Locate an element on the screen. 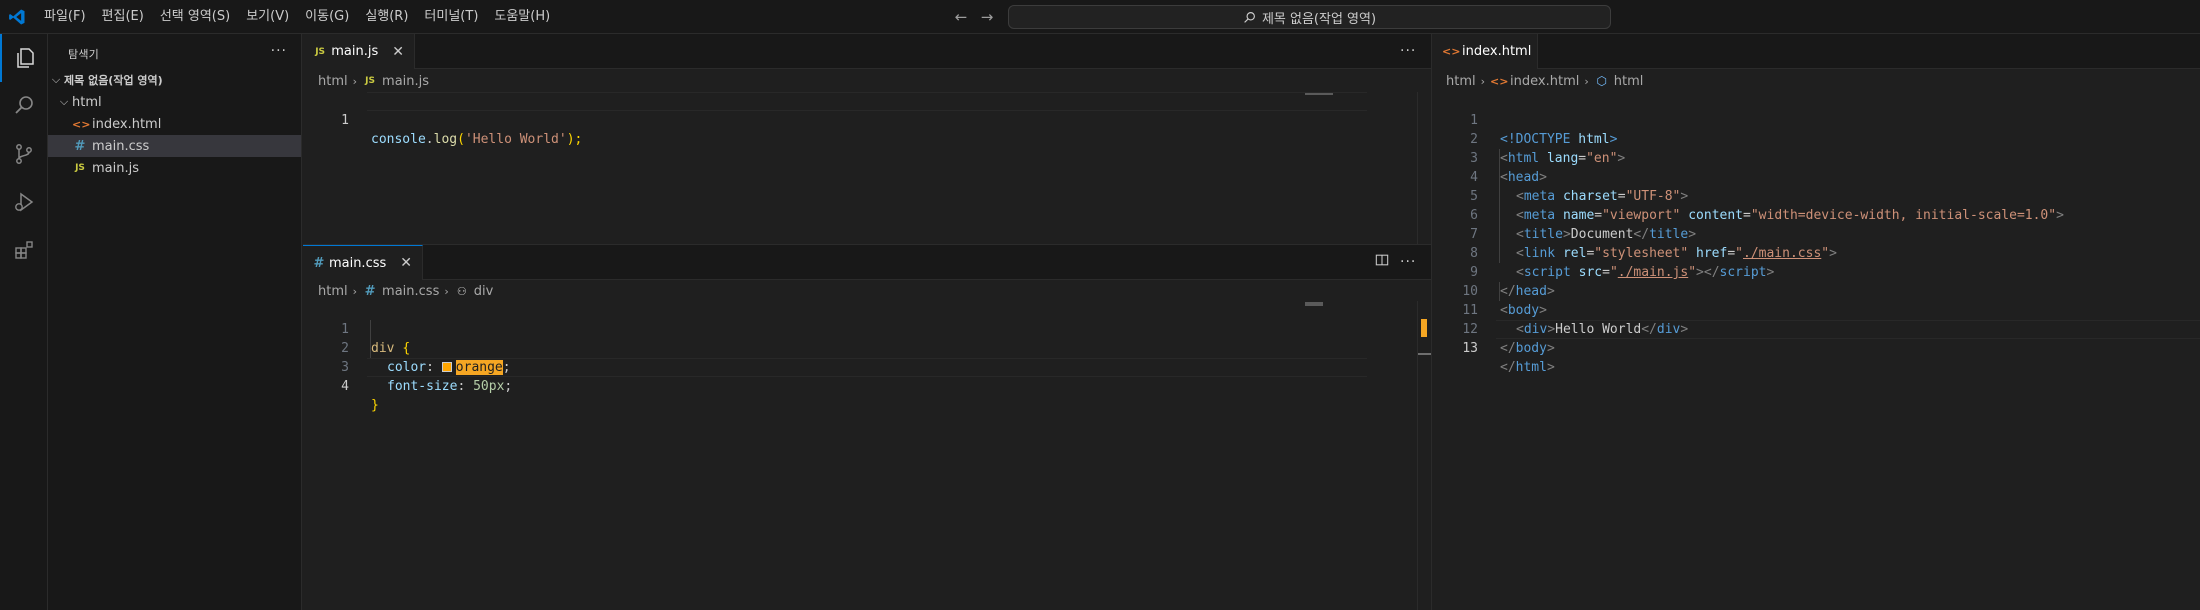 The height and width of the screenshot is (610, 2200). explorer-title: 탐색기 is located at coordinates (83, 54).